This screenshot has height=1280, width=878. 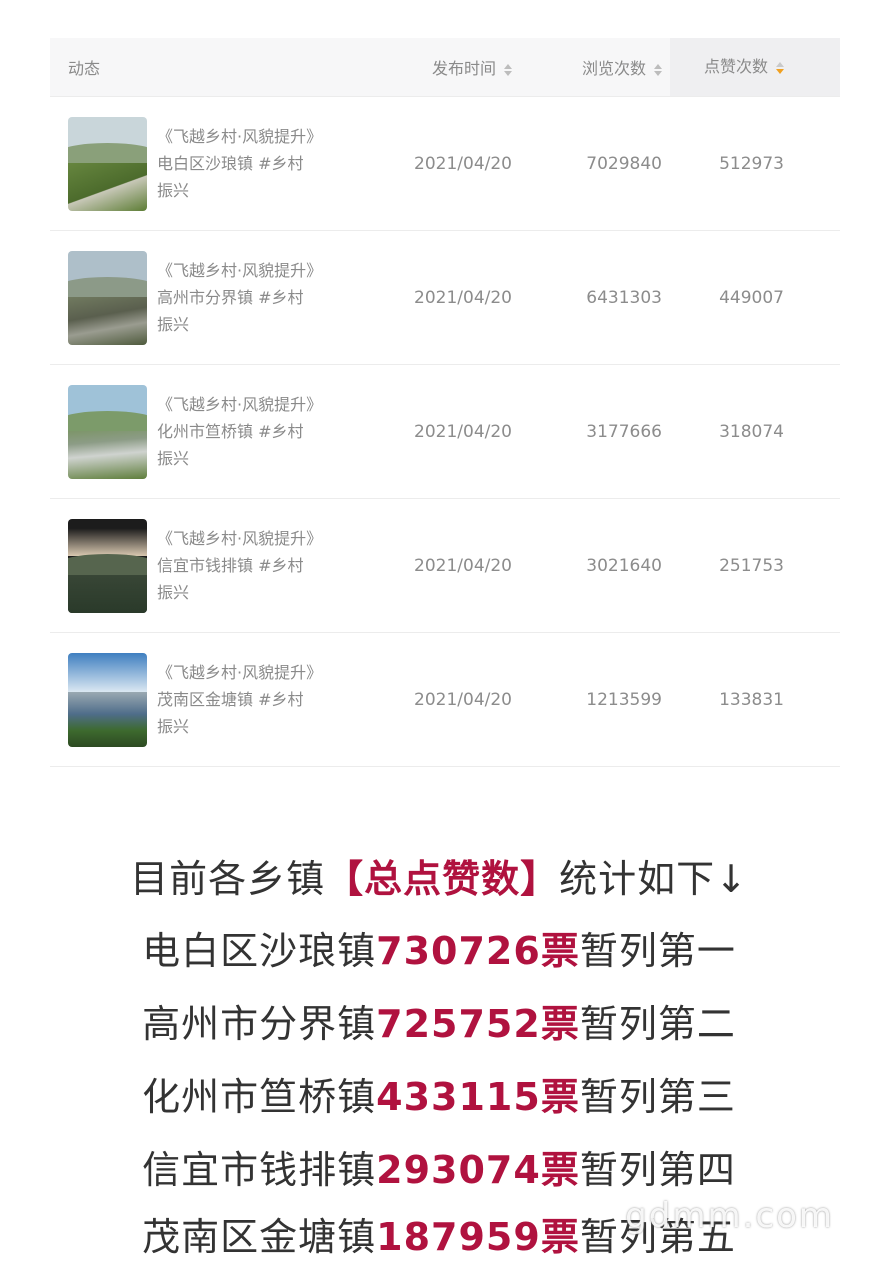 I want to click on summary-intro: 目前各乡镇【总点赞数】统计如下↓, so click(x=439, y=875).